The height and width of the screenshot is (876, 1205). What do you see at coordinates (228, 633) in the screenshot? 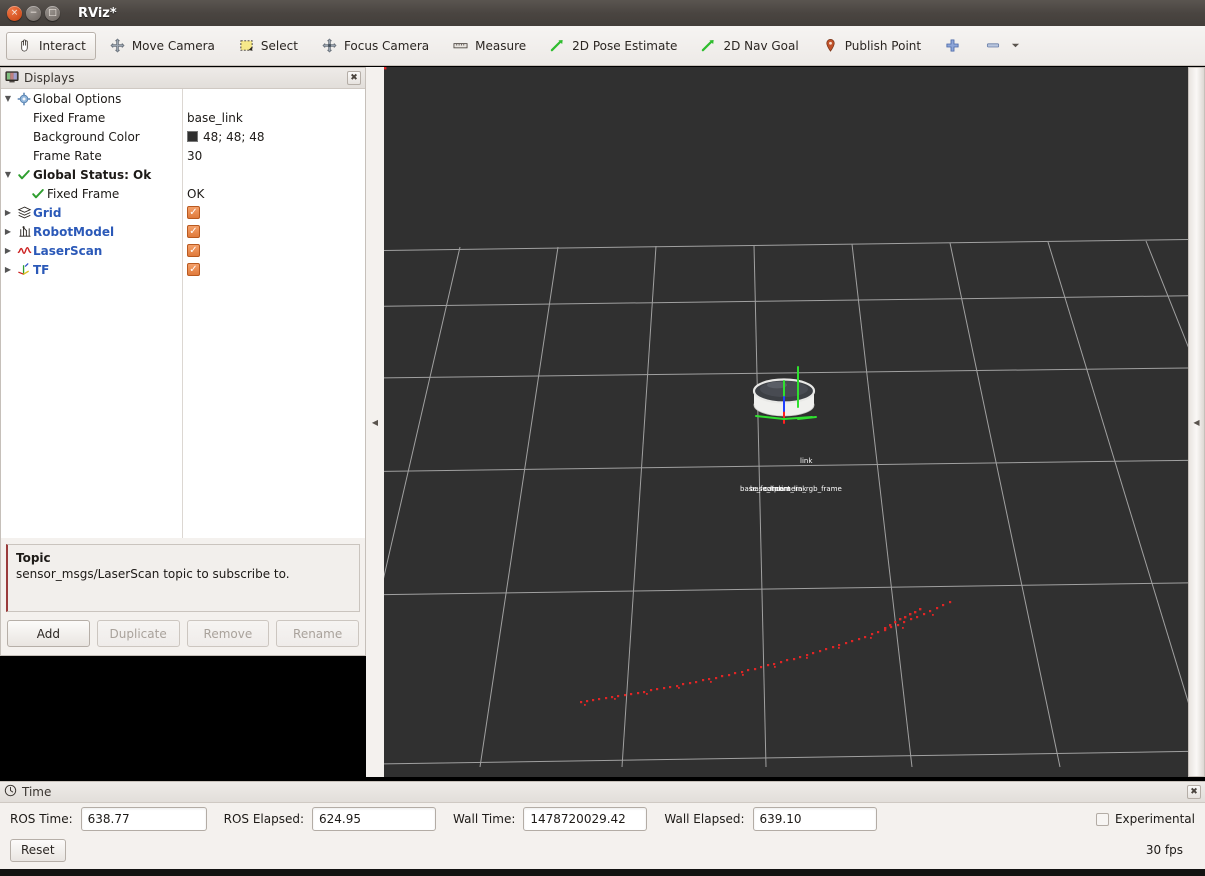
I see `remove-button: Remove` at bounding box center [228, 633].